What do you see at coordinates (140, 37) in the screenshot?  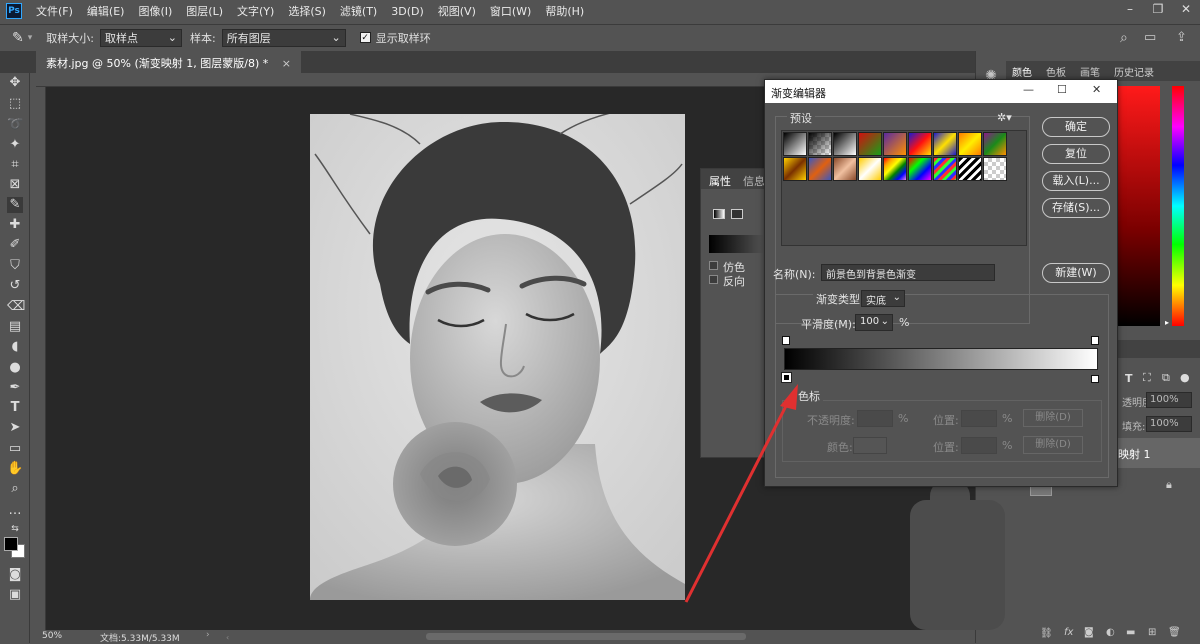 I see `sample-size-select: 取样点 ⌄` at bounding box center [140, 37].